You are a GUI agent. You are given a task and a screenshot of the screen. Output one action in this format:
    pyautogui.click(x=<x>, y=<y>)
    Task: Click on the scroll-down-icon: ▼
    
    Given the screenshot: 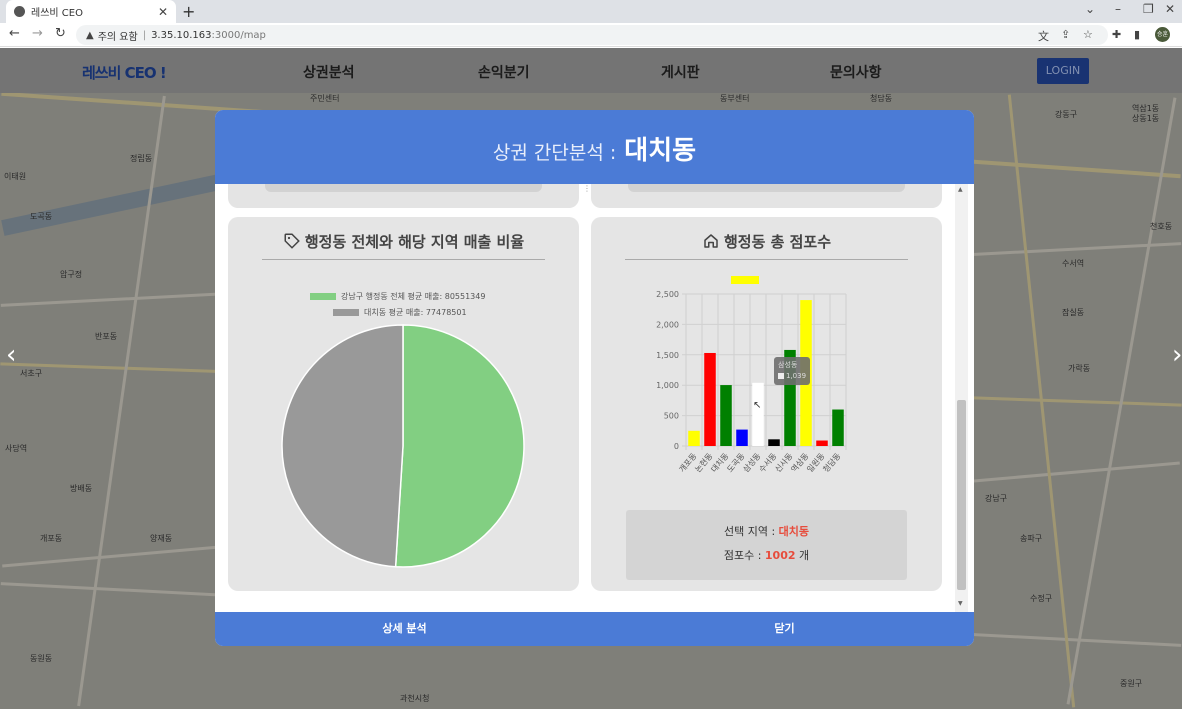 What is the action you would take?
    pyautogui.click(x=960, y=603)
    